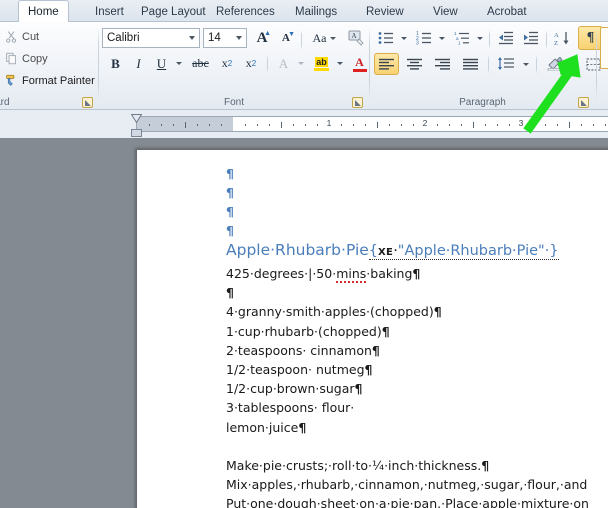 The width and height of the screenshot is (608, 508). I want to click on superscript-button: x2, so click(251, 63).